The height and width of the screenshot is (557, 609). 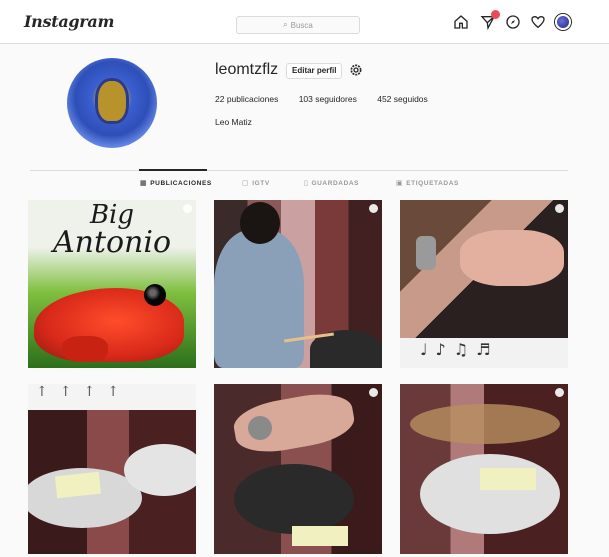 I want to click on tab-guardadas: ▯ GUARDADAS, so click(x=332, y=183).